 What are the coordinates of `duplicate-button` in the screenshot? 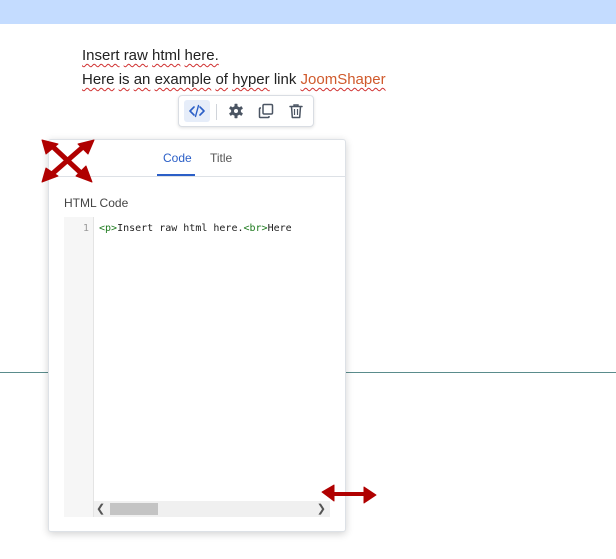 It's located at (266, 111).